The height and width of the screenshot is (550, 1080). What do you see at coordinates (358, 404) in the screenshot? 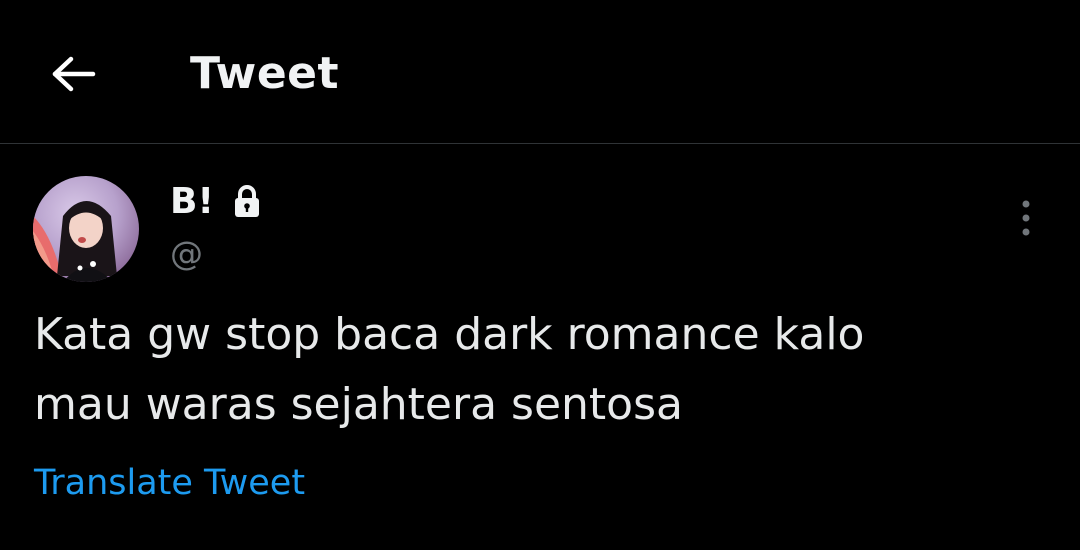
I see `tweet-text-line: mau waras sejahtera sentosa` at bounding box center [358, 404].